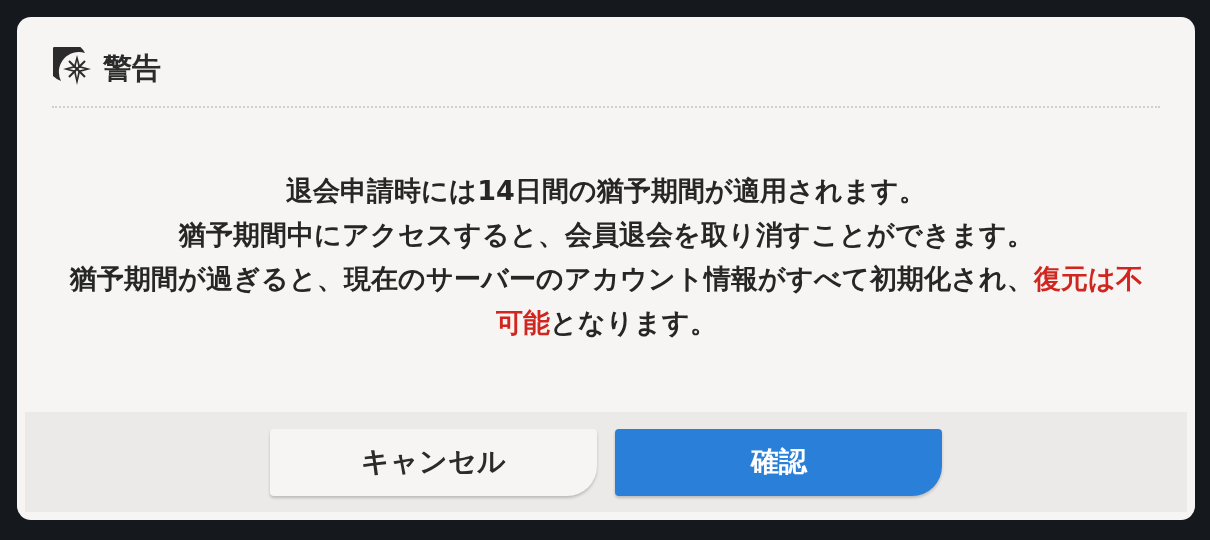 The image size is (1210, 540). What do you see at coordinates (606, 191) in the screenshot?
I see `message-text: 退会申請時には14日間の猶予期間が適用されます。` at bounding box center [606, 191].